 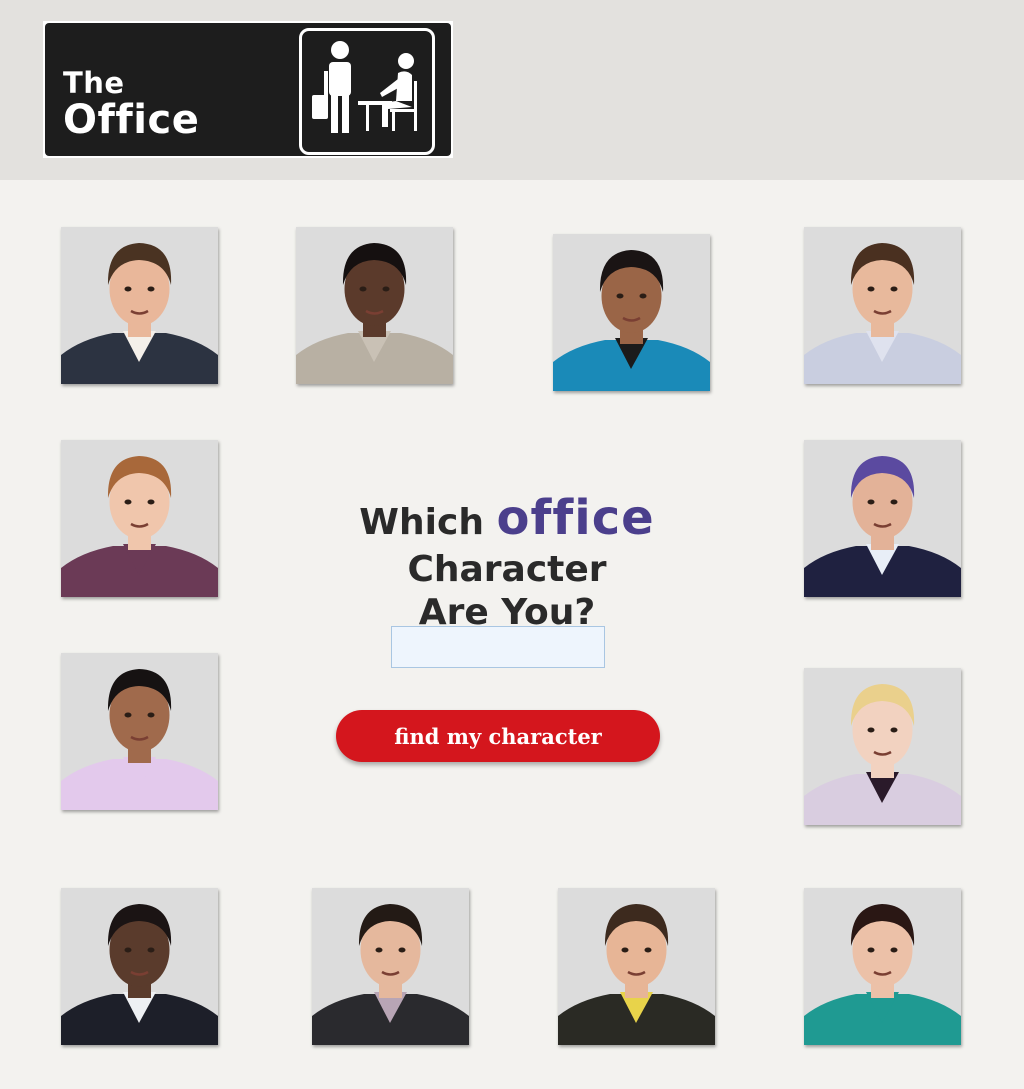 I want to click on page-title: Which office Character Are You?, so click(x=507, y=562).